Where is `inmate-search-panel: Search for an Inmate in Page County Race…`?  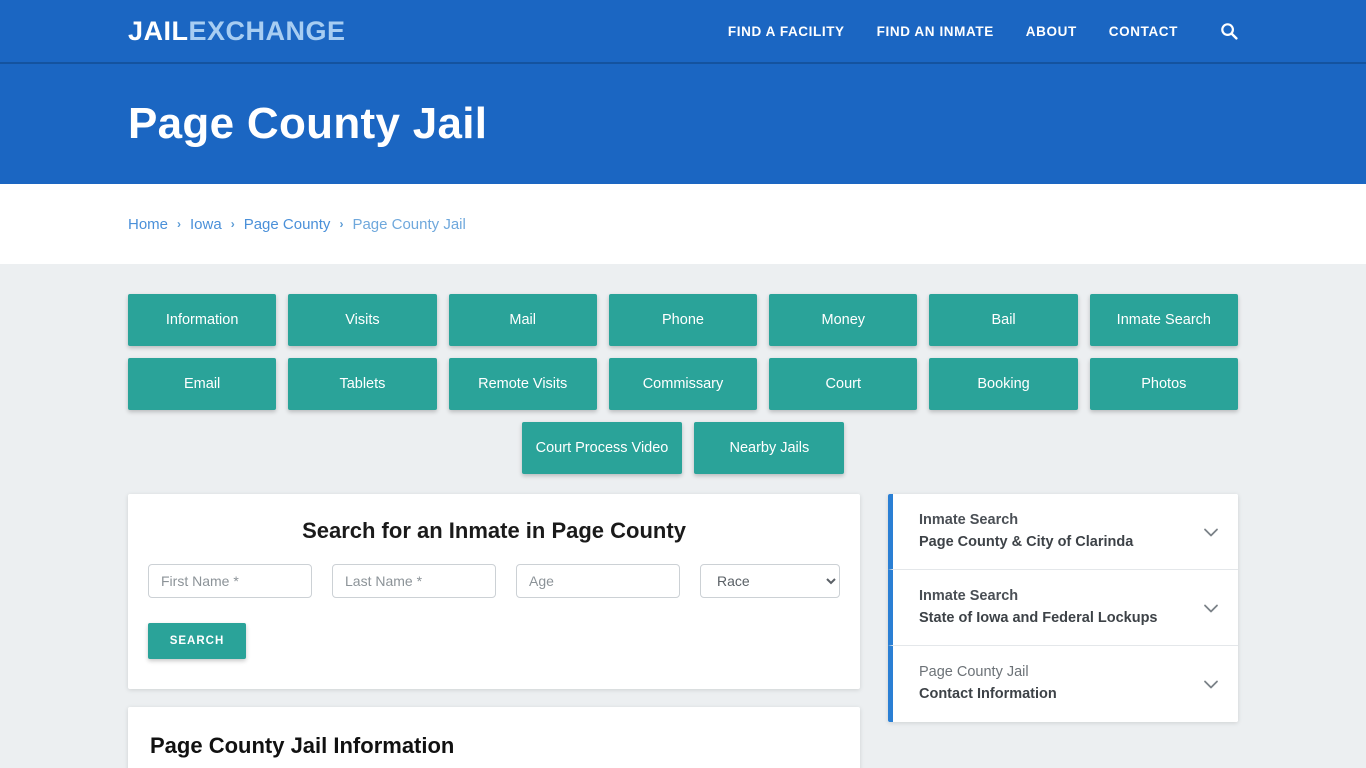 inmate-search-panel: Search for an Inmate in Page County Race… is located at coordinates (494, 591).